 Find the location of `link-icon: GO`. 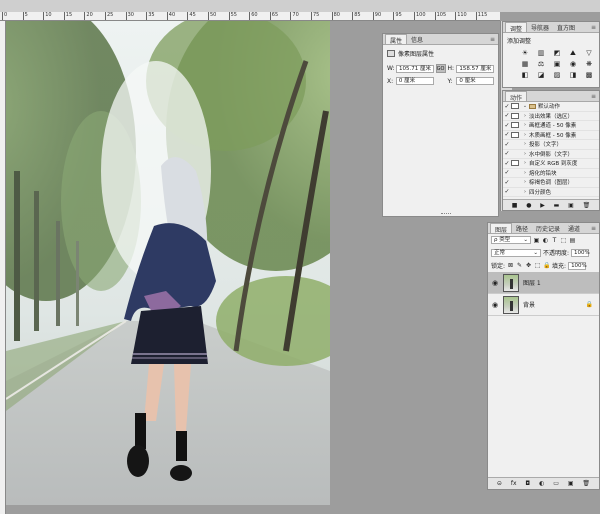

link-icon: GO is located at coordinates (440, 68).